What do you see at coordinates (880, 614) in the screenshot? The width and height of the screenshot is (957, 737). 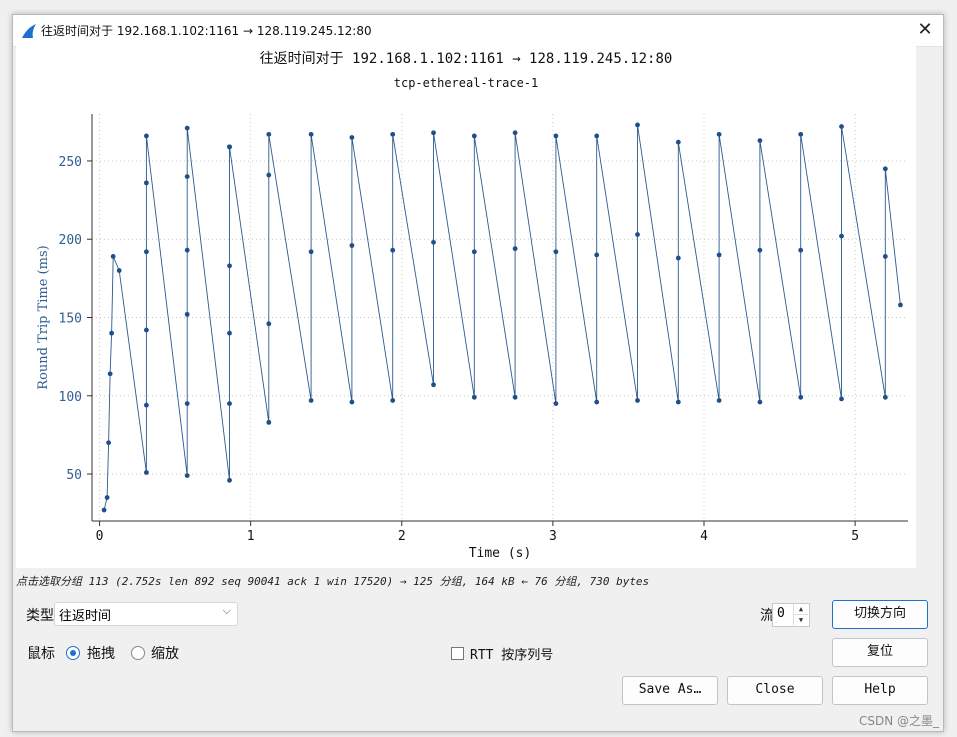 I see `switch-direction-button: 切换方向` at bounding box center [880, 614].